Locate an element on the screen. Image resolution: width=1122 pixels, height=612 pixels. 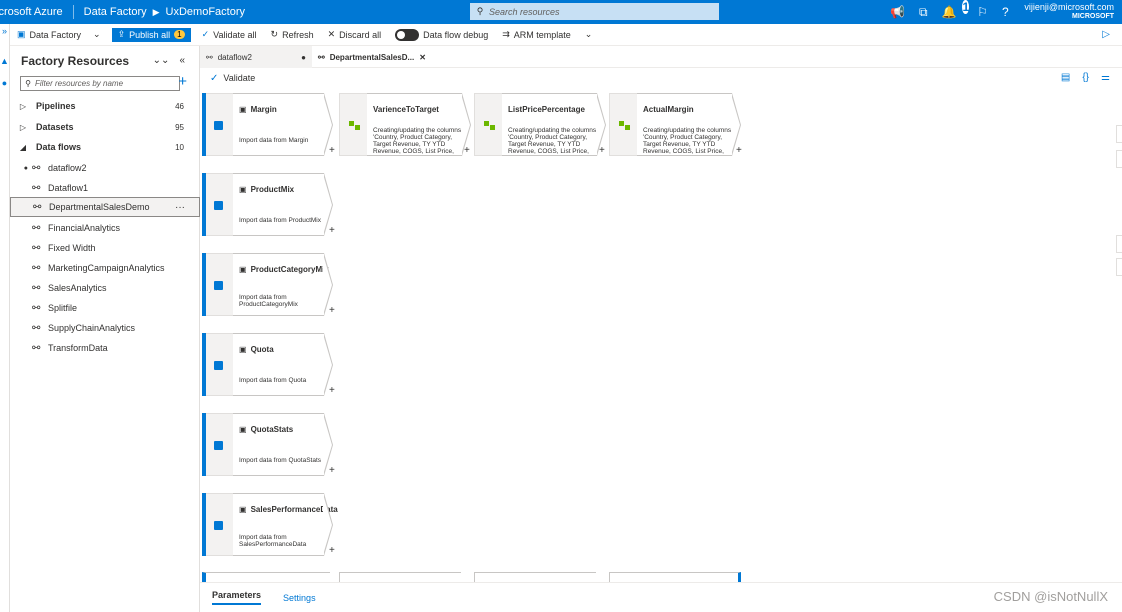
dataflow-label: Dataflow1 is located at coordinates (68, 188).